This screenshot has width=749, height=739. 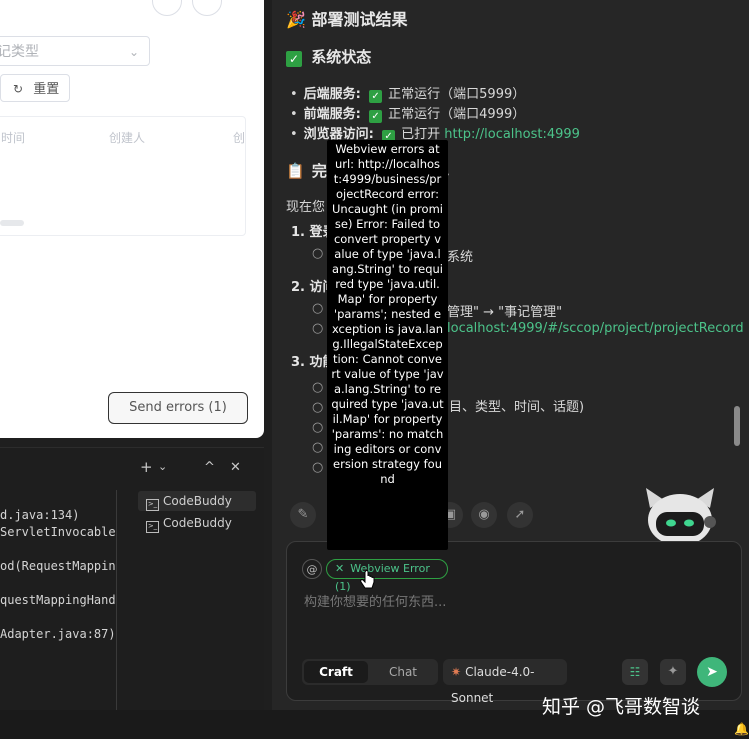 What do you see at coordinates (712, 672) in the screenshot?
I see `send-icon: ➤` at bounding box center [712, 672].